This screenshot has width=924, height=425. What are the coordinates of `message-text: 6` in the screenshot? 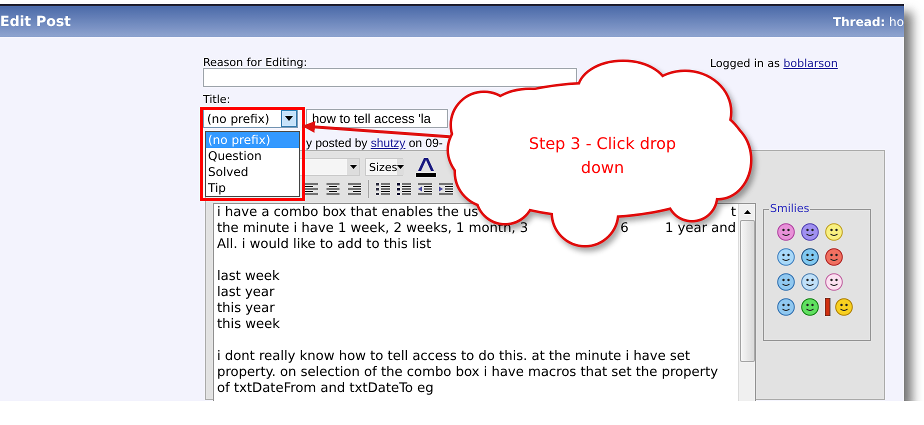 It's located at (624, 229).